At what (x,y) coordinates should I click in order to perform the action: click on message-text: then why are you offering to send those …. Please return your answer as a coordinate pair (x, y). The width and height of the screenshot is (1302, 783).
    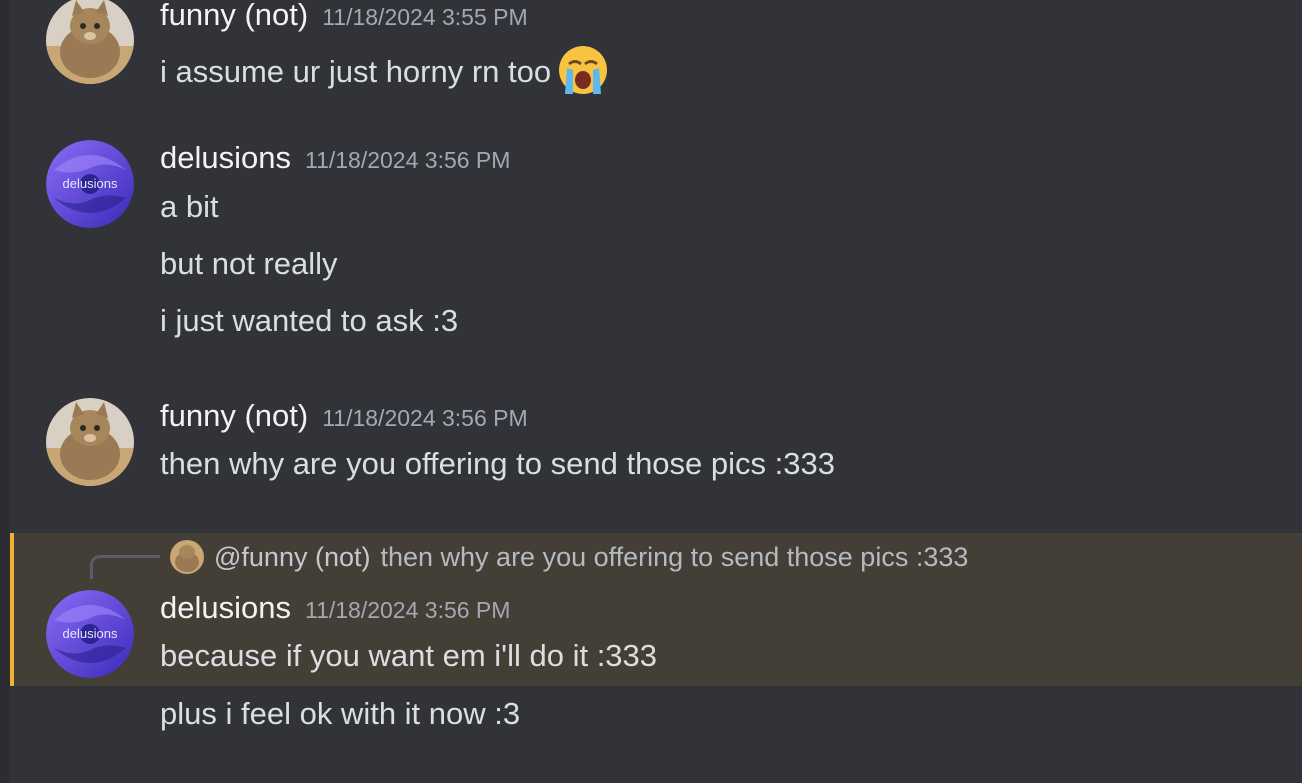
    Looking at the image, I should click on (497, 463).